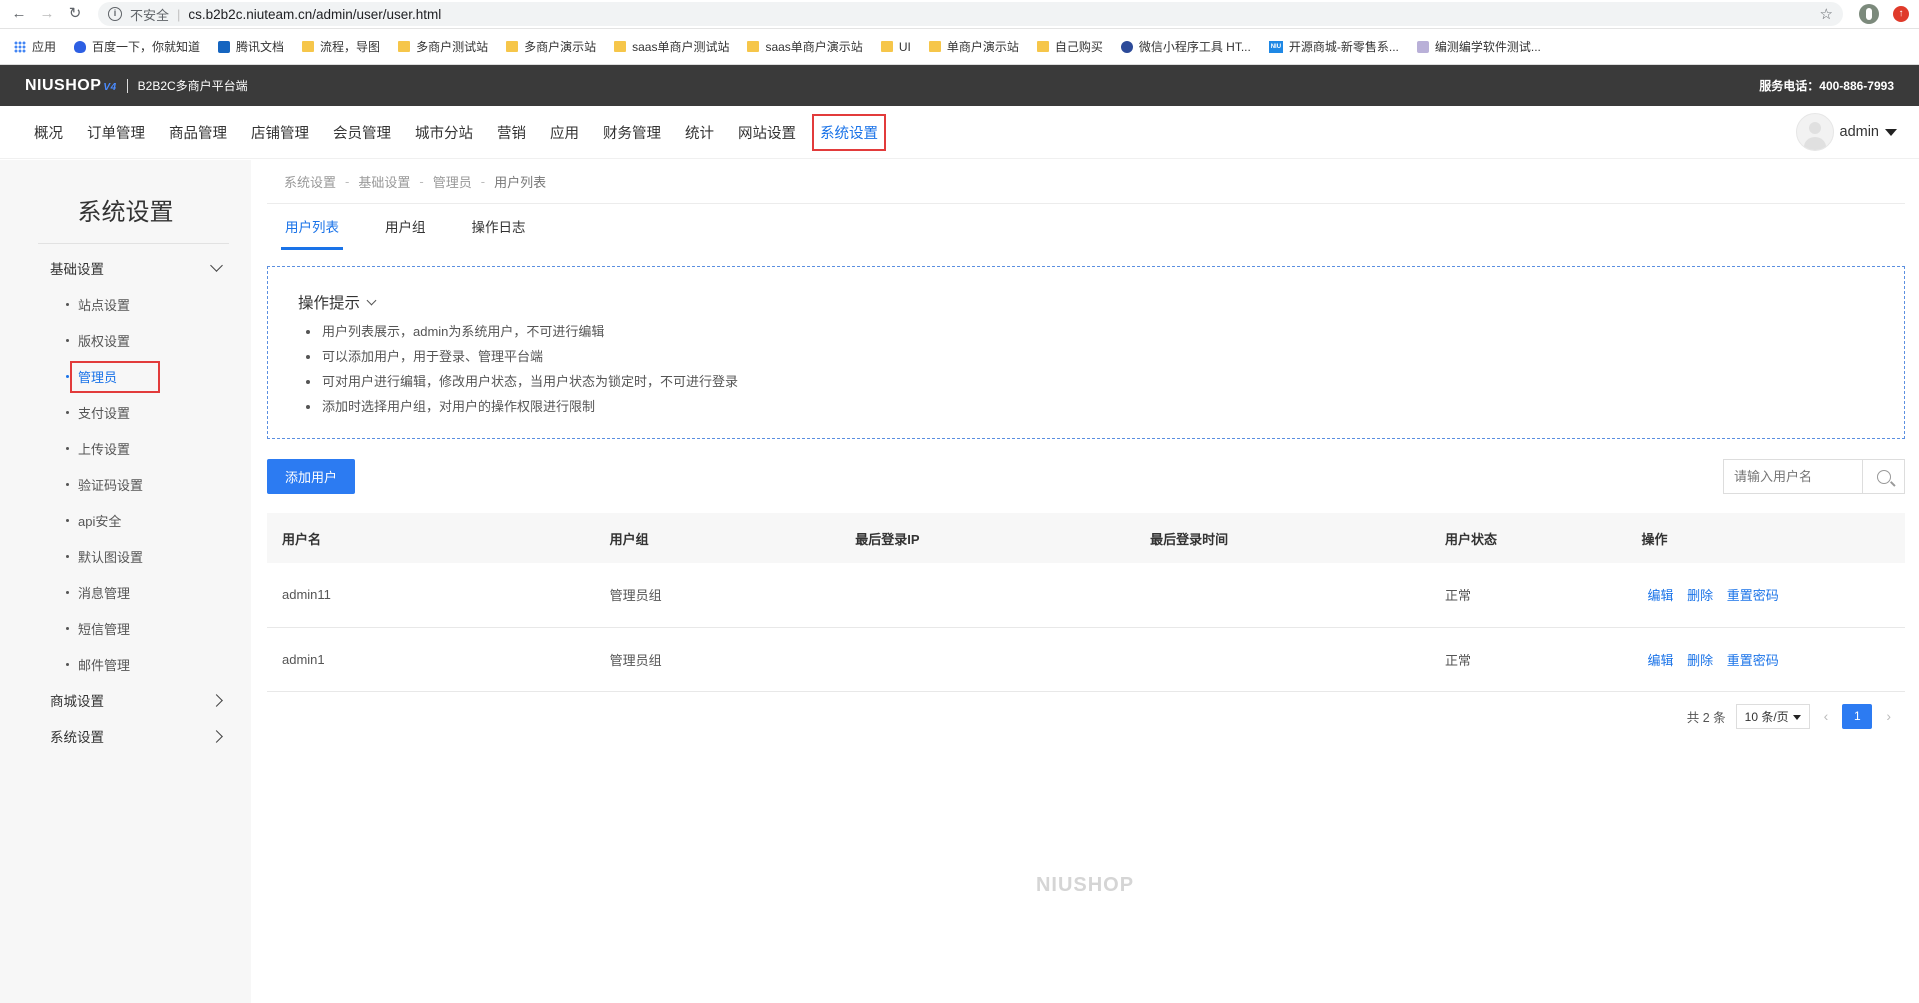 The image size is (1919, 1003). I want to click on table-header-row: 用户名 用户组 最后登录IP 最后登录时间 用户状态 操作, so click(1086, 538).